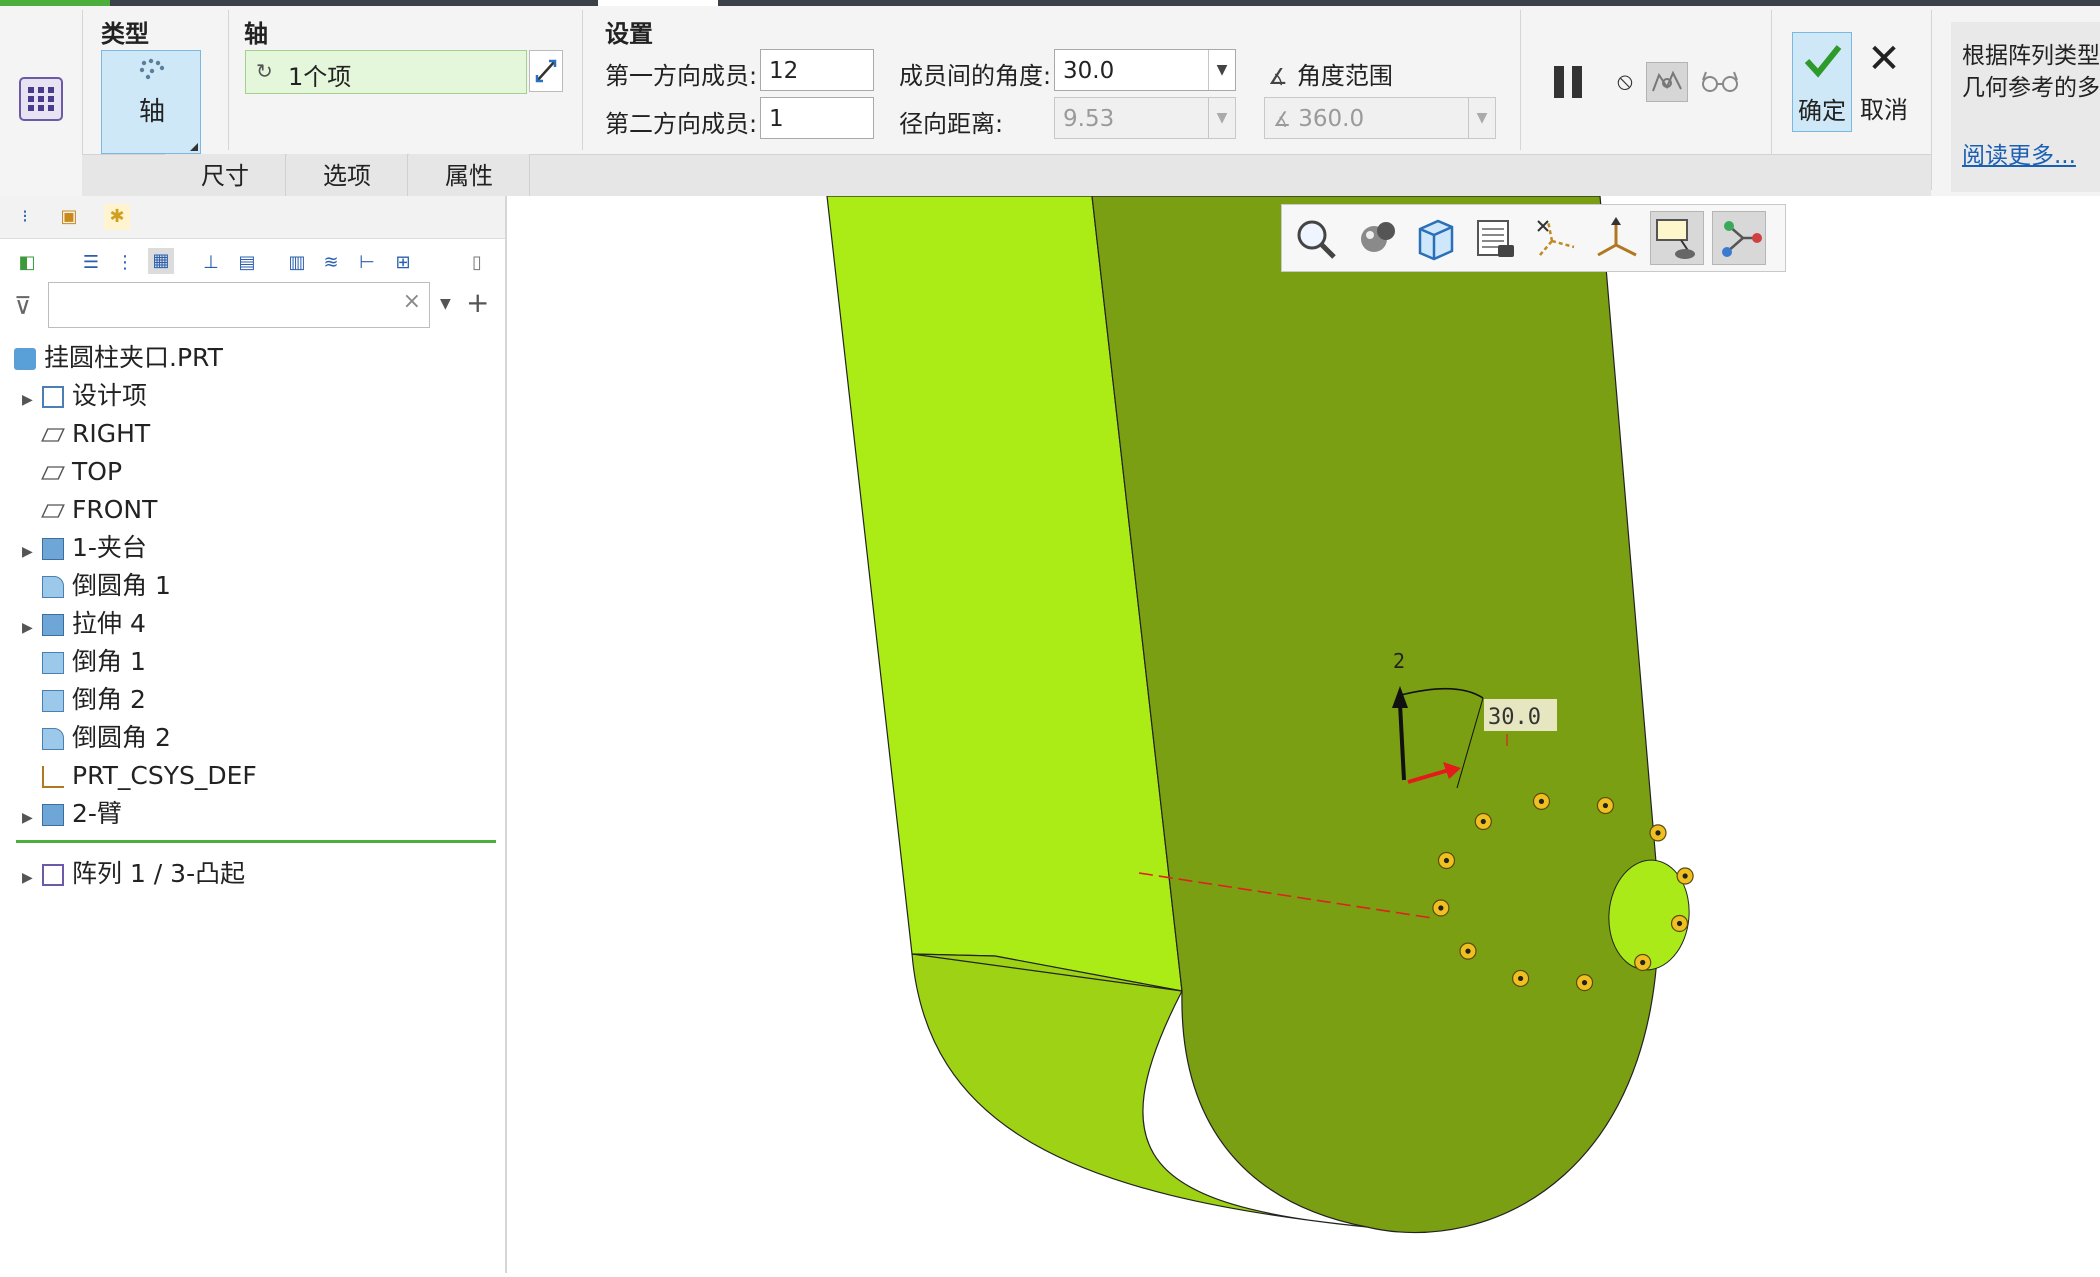 This screenshot has width=2100, height=1277. What do you see at coordinates (1625, 81) in the screenshot?
I see `no-preview-icon: ⦸` at bounding box center [1625, 81].